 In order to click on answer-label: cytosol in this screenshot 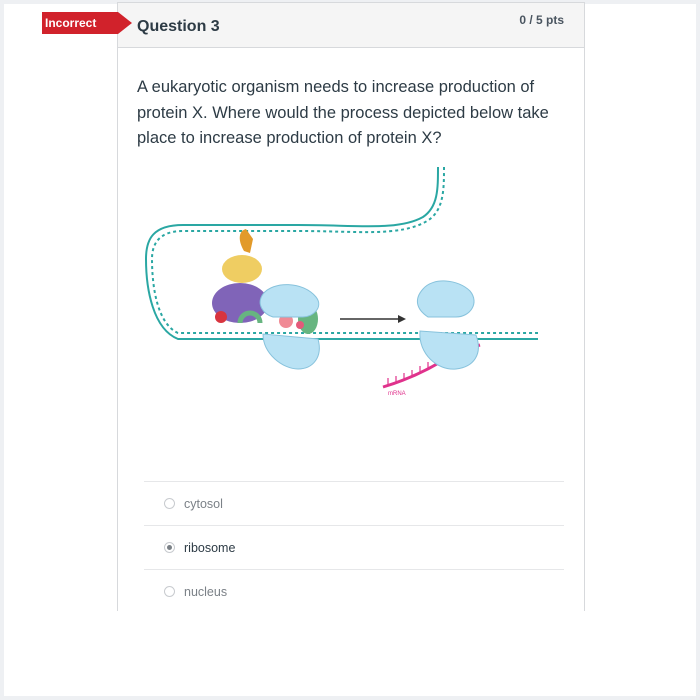, I will do `click(203, 504)`.